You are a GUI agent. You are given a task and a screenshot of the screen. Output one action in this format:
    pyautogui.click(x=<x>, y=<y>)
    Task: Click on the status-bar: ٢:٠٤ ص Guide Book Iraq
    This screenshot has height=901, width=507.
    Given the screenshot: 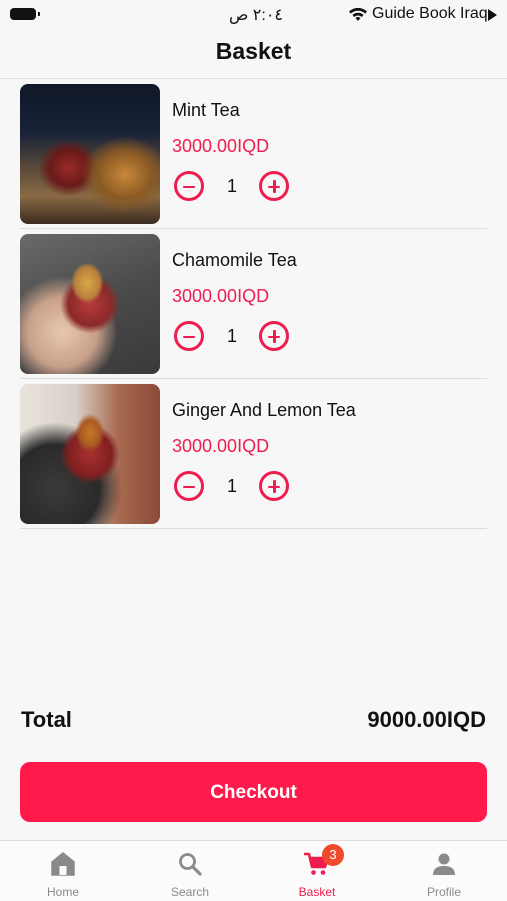 What is the action you would take?
    pyautogui.click(x=253, y=15)
    